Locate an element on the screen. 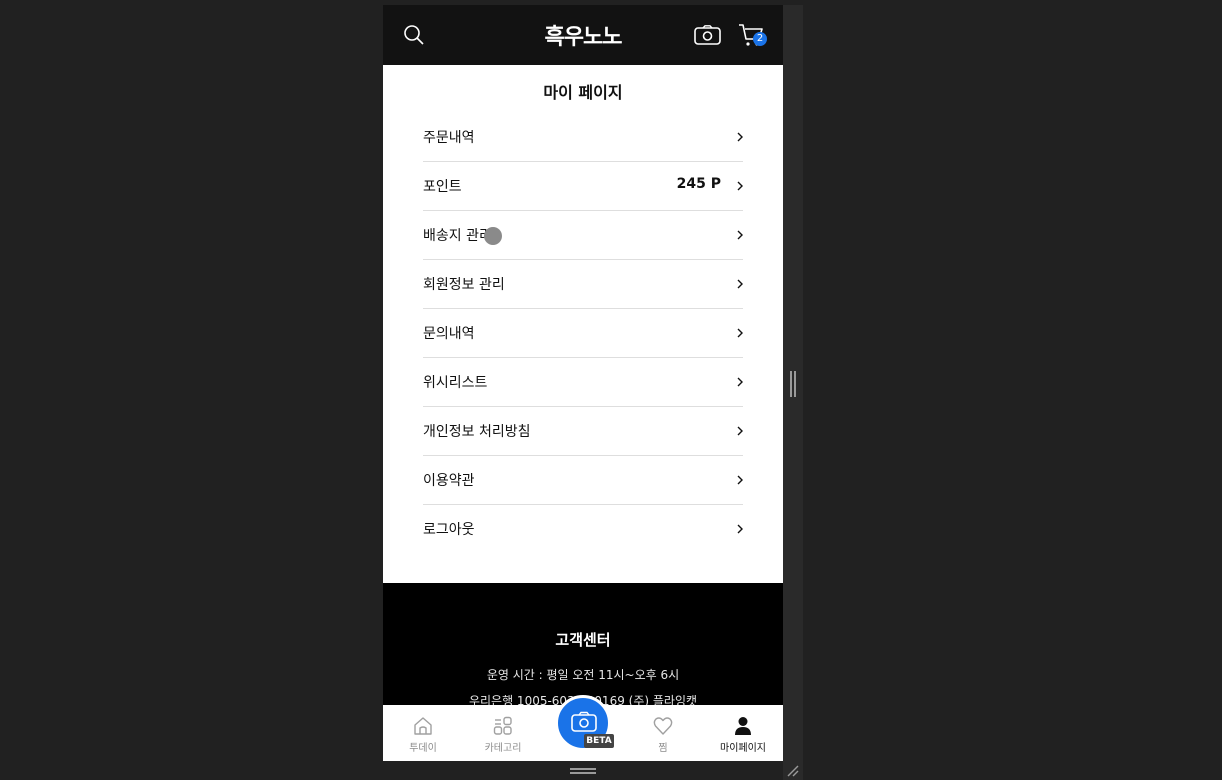 The width and height of the screenshot is (1222, 780). nav-category: 카테고리 is located at coordinates (503, 733).